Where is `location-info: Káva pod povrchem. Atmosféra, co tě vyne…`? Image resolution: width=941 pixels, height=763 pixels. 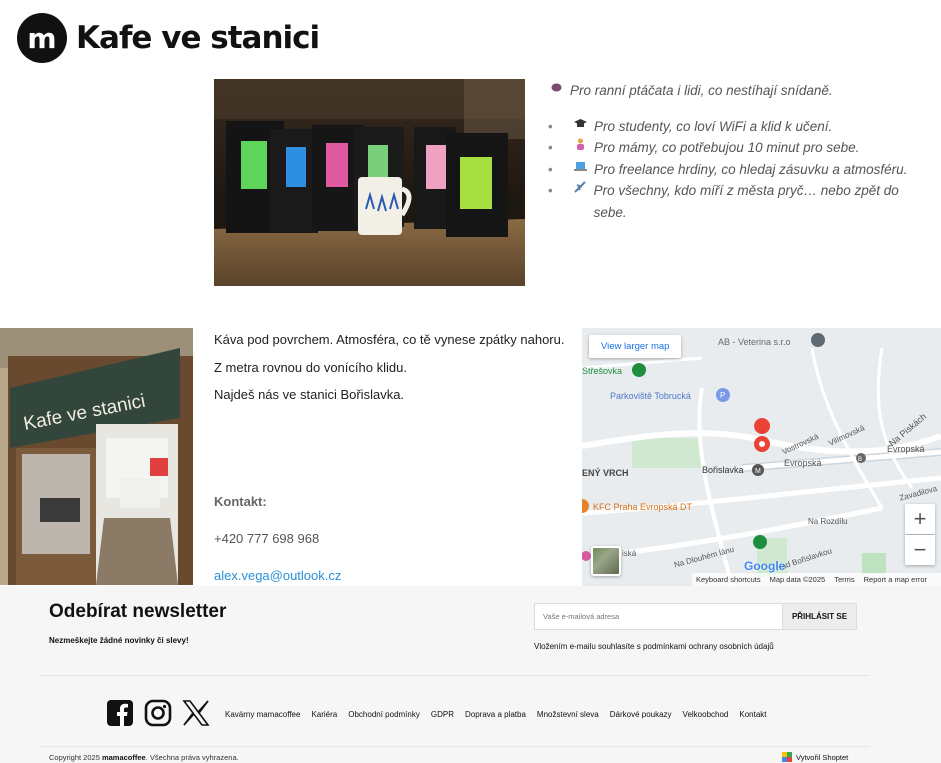 location-info: Káva pod povrchem. Atmosféra, co tě vyne… is located at coordinates (397, 372).